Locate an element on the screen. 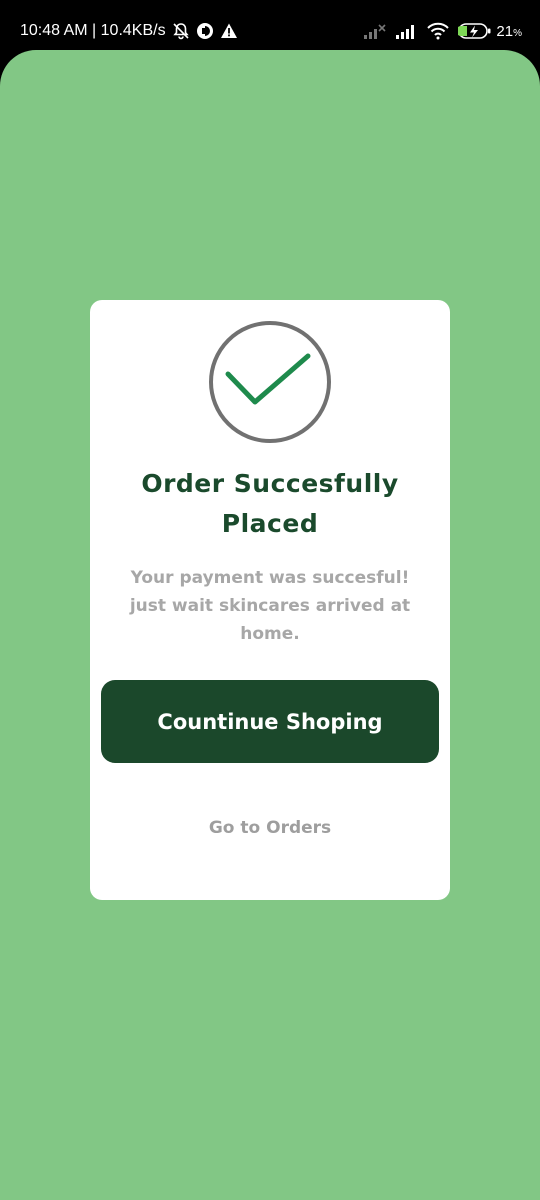  go-to-orders-link: Go to Orders is located at coordinates (270, 828).